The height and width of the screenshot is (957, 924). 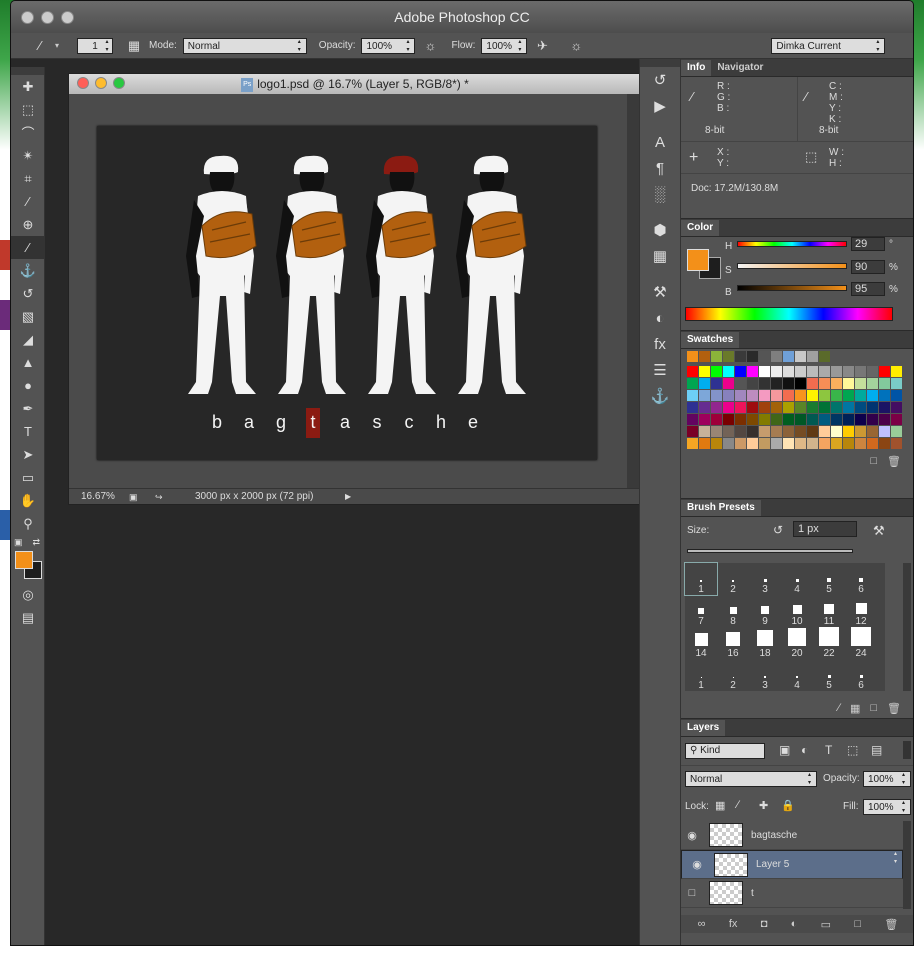 What do you see at coordinates (765, 643) in the screenshot?
I see `brush-preset: 18` at bounding box center [765, 643].